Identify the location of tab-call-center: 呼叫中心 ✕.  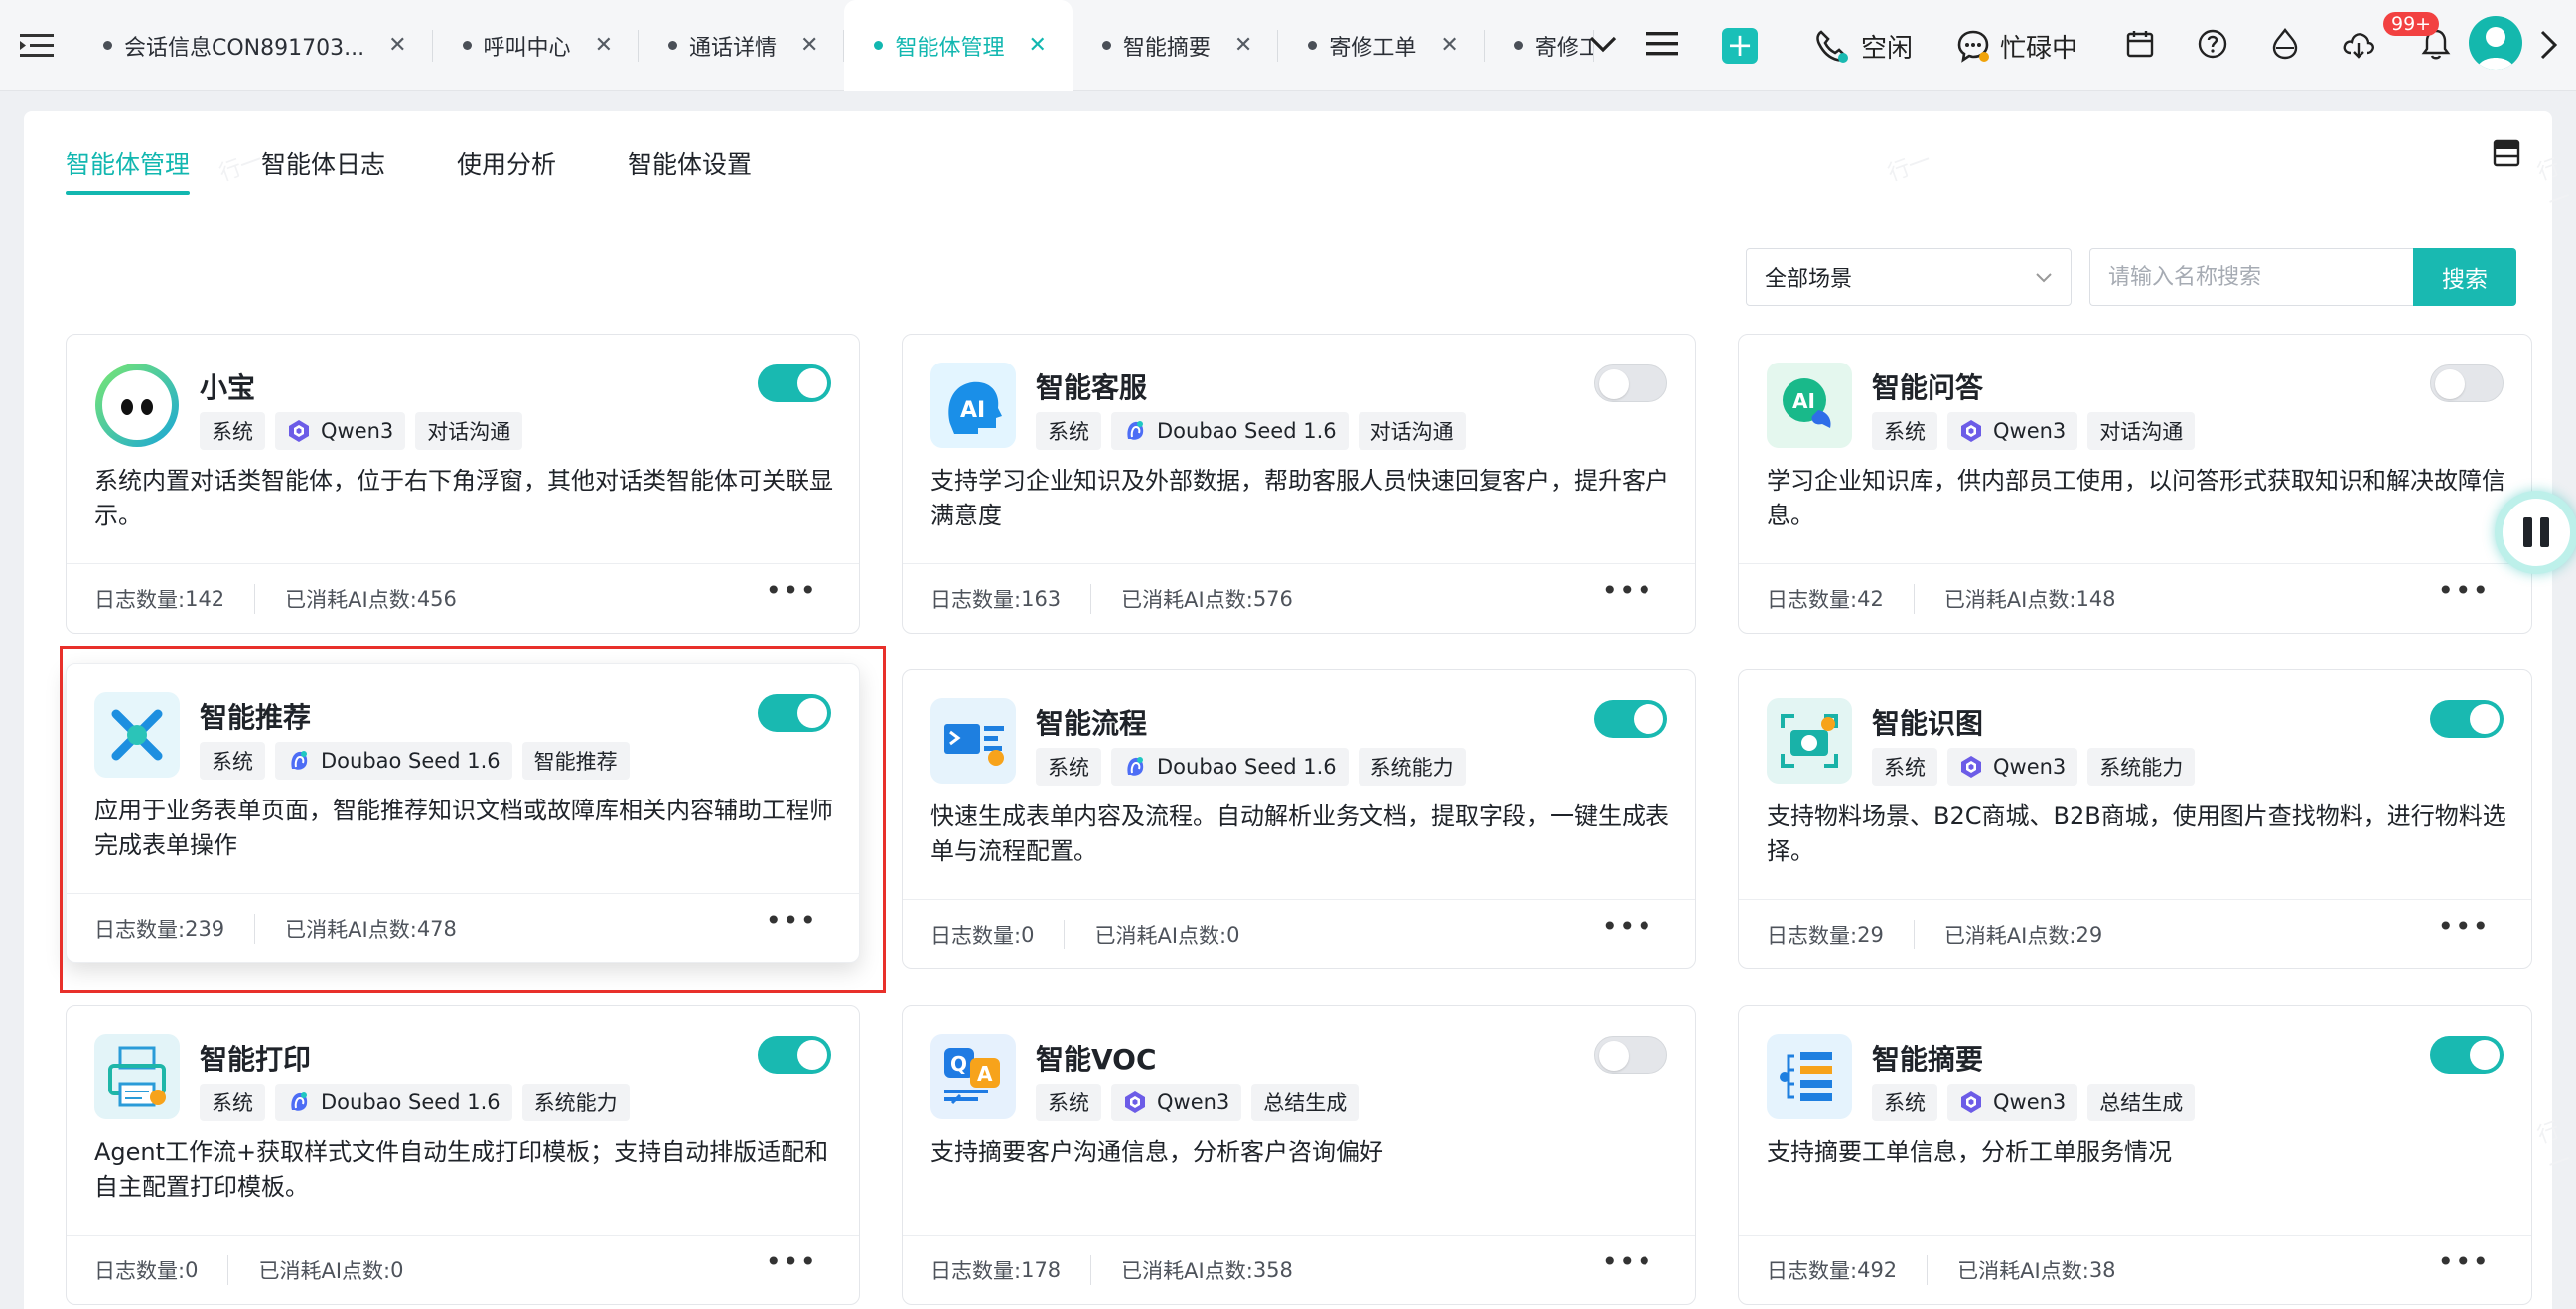
(536, 45).